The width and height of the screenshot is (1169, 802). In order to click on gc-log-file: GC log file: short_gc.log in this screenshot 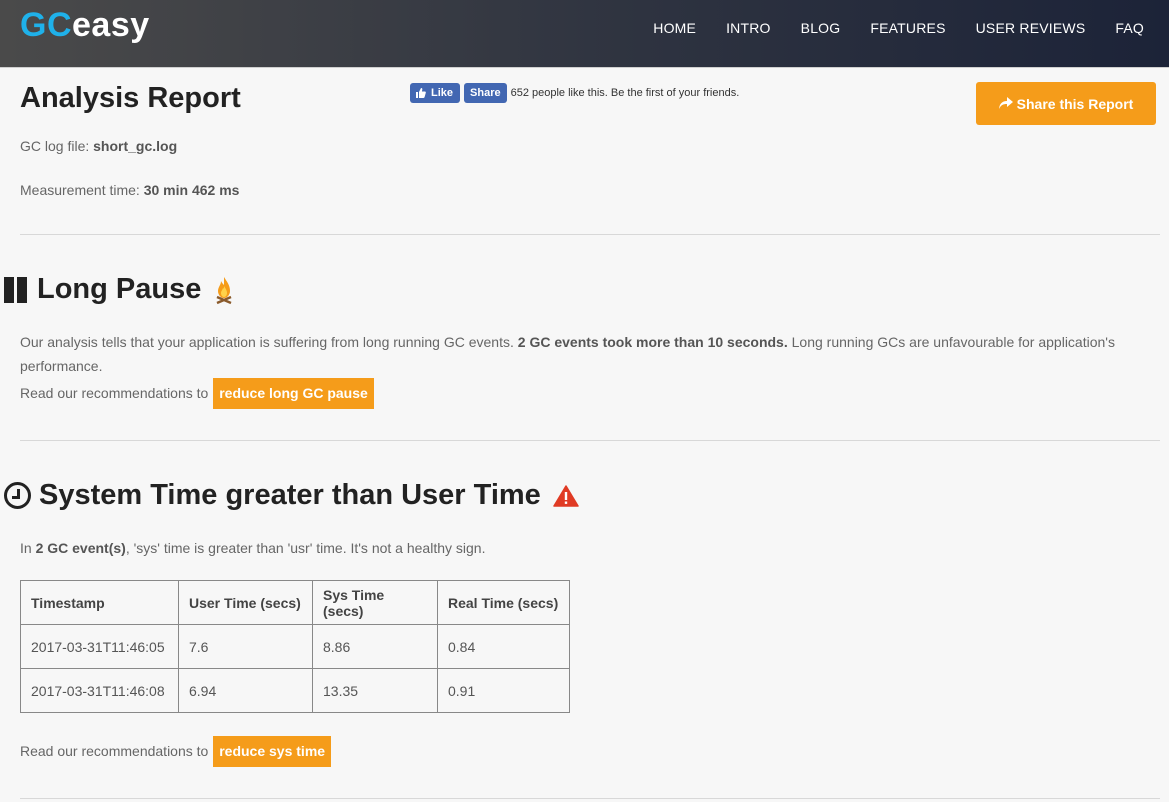, I will do `click(98, 146)`.